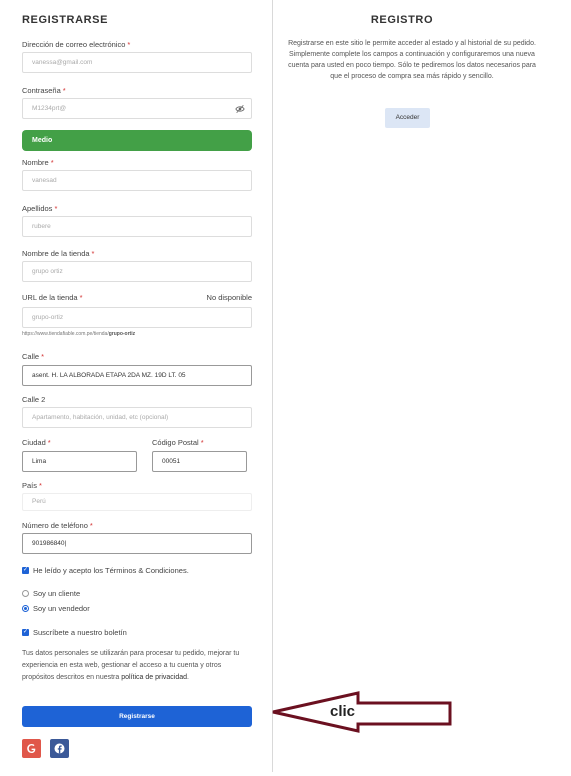 This screenshot has height=776, width=571. I want to click on country-label: País *, so click(32, 485).